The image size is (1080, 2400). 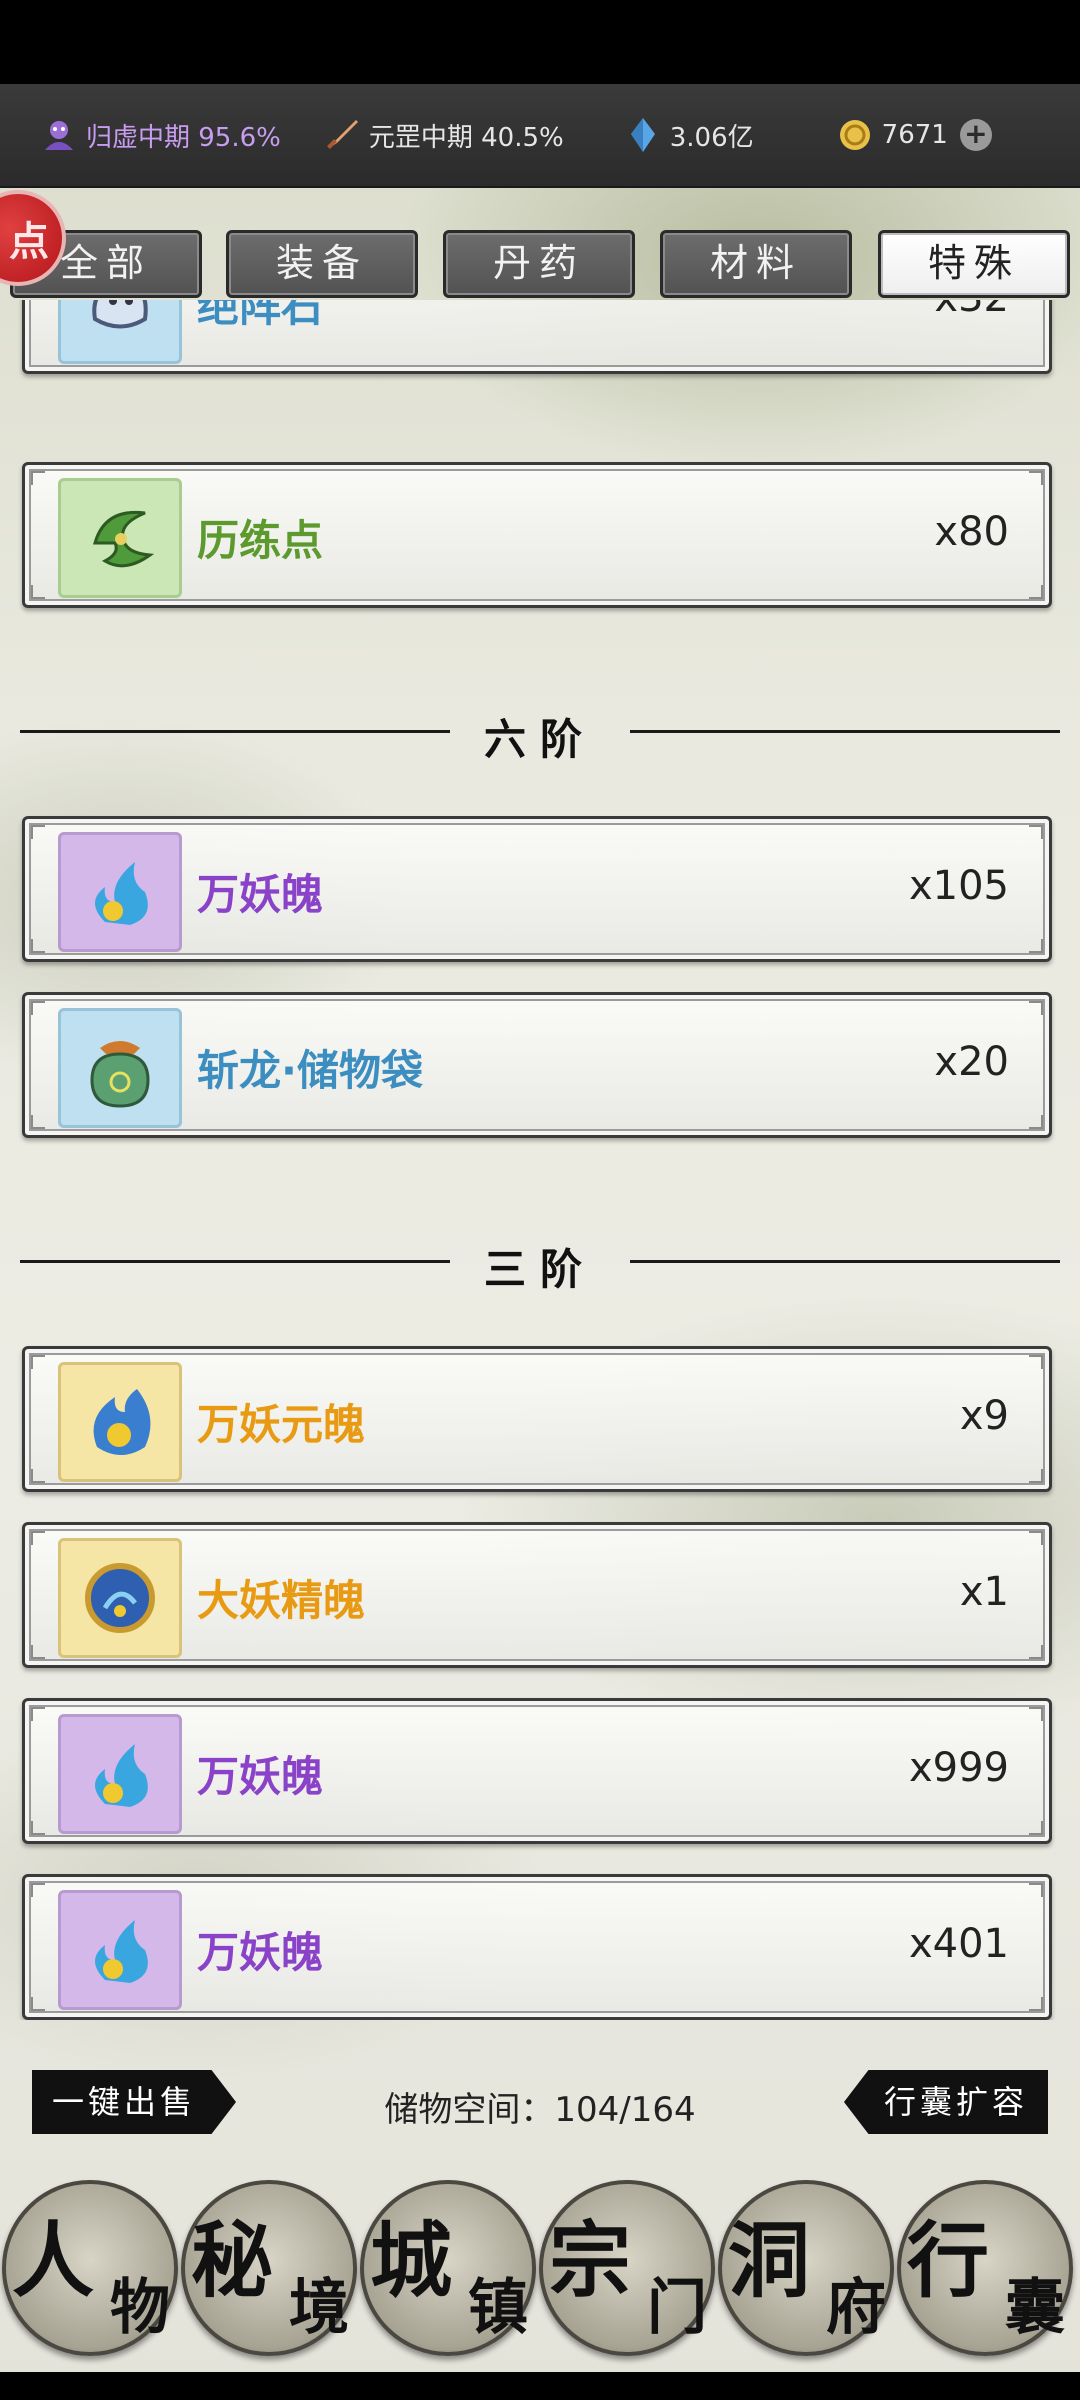 What do you see at coordinates (958, 886) in the screenshot?
I see `item-count: x105` at bounding box center [958, 886].